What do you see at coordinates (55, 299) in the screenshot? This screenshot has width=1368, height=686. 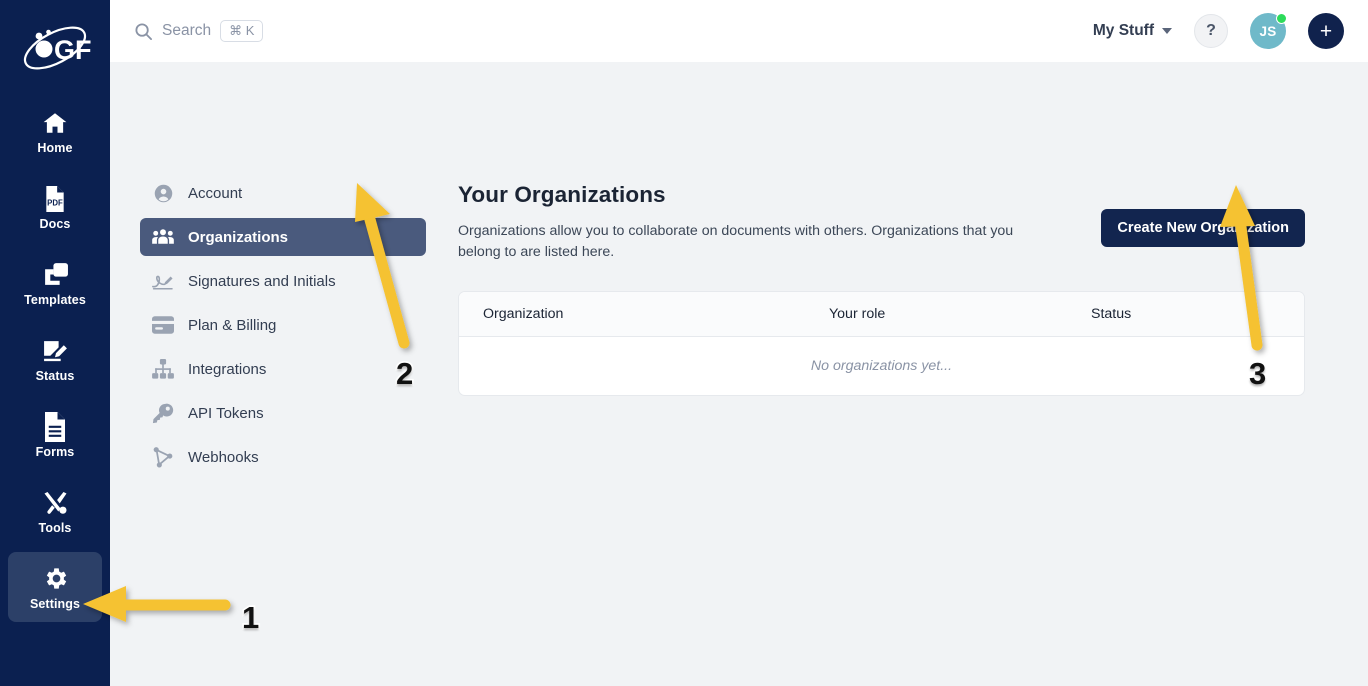 I see `sidebar-item-label: Templates` at bounding box center [55, 299].